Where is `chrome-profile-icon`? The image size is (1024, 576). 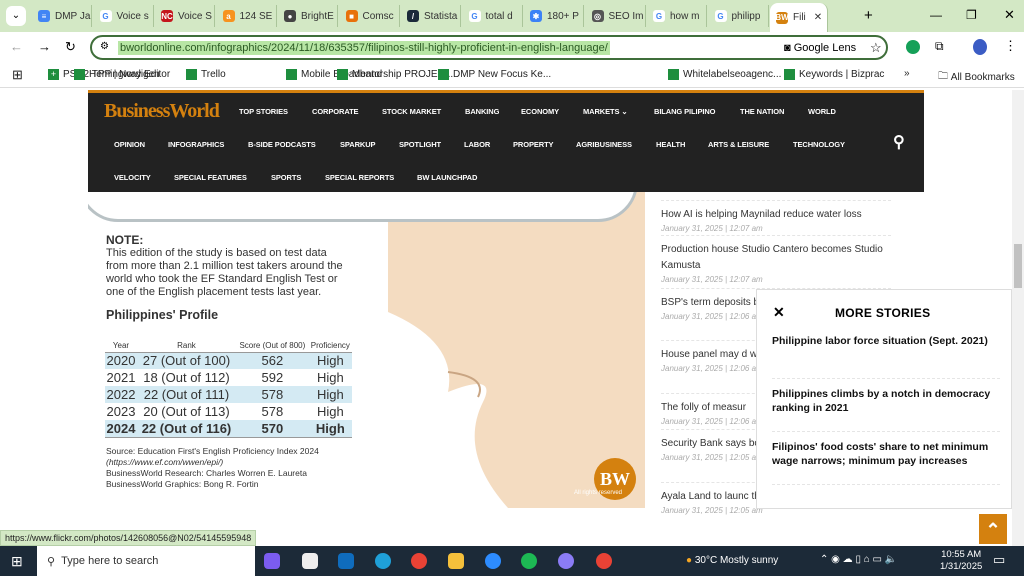
chrome-profile-icon is located at coordinates (604, 561).